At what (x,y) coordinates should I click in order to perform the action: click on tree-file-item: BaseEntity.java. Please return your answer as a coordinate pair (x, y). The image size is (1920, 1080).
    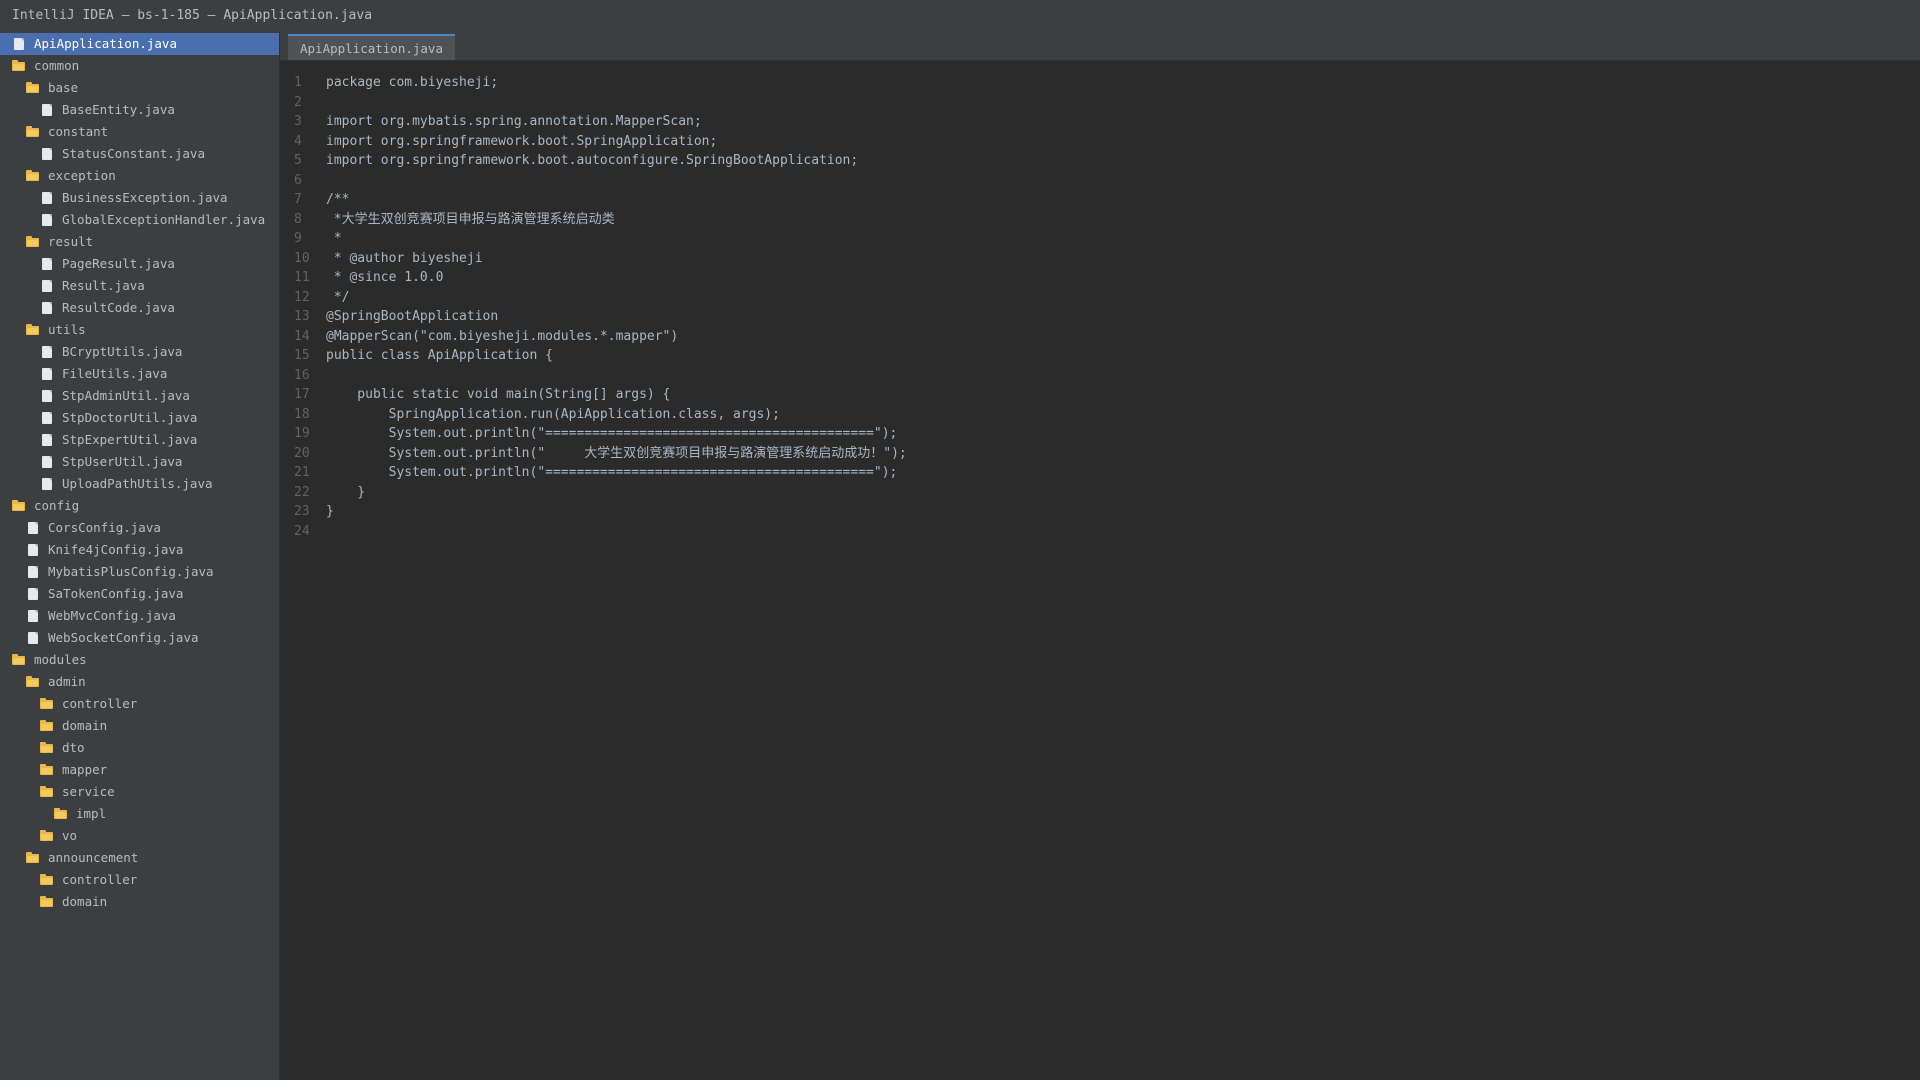
    Looking at the image, I should click on (139, 110).